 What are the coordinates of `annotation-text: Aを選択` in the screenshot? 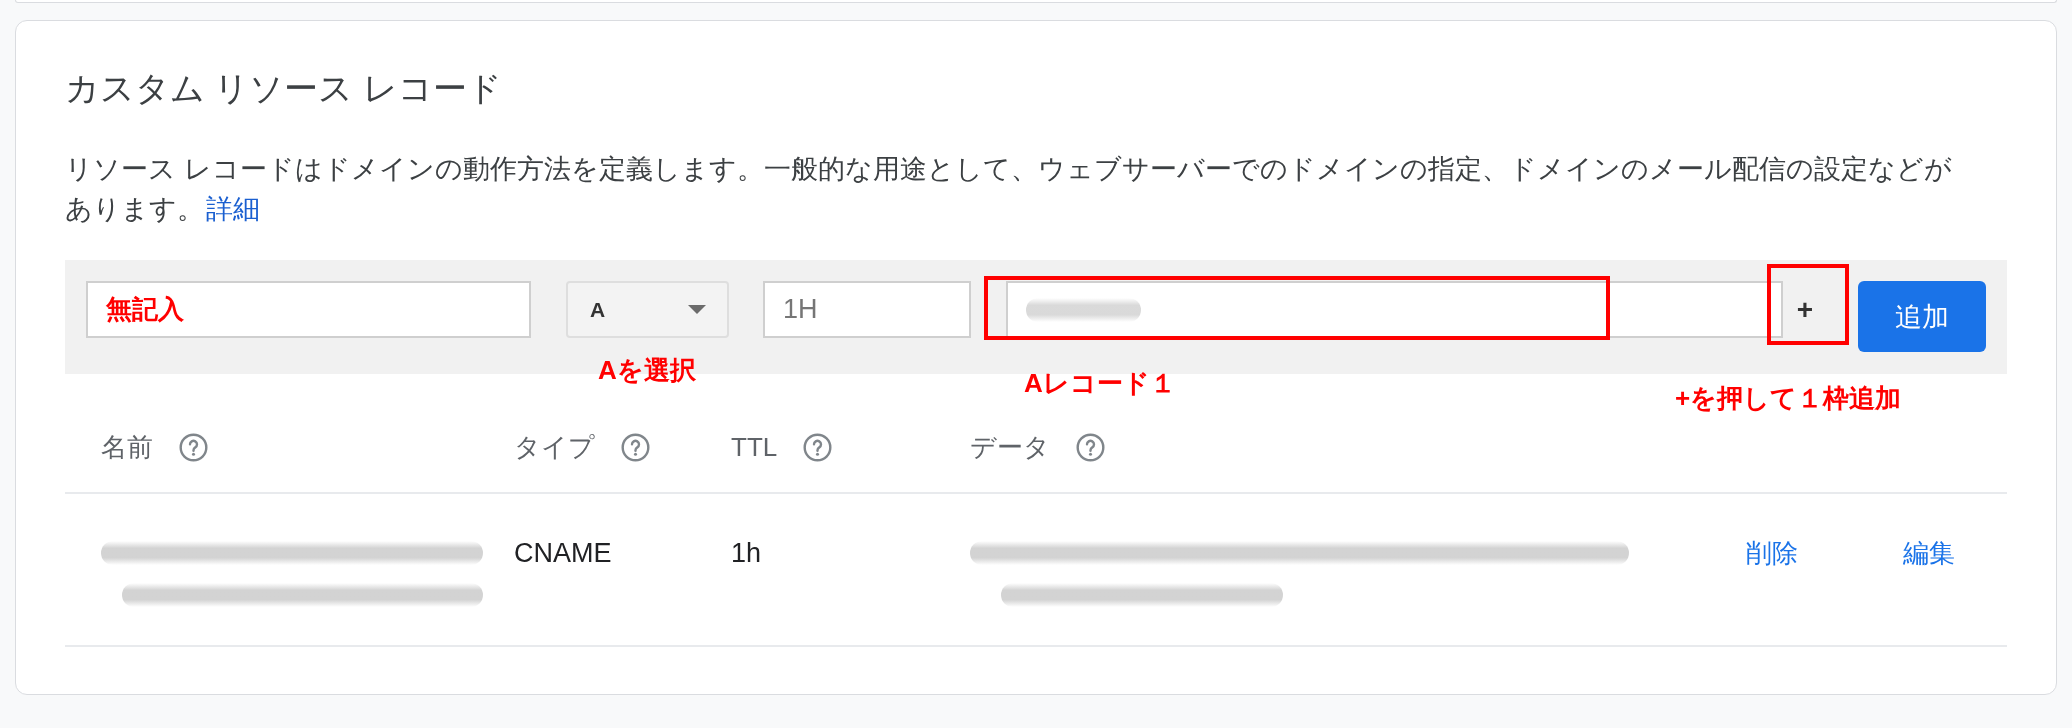 It's located at (647, 370).